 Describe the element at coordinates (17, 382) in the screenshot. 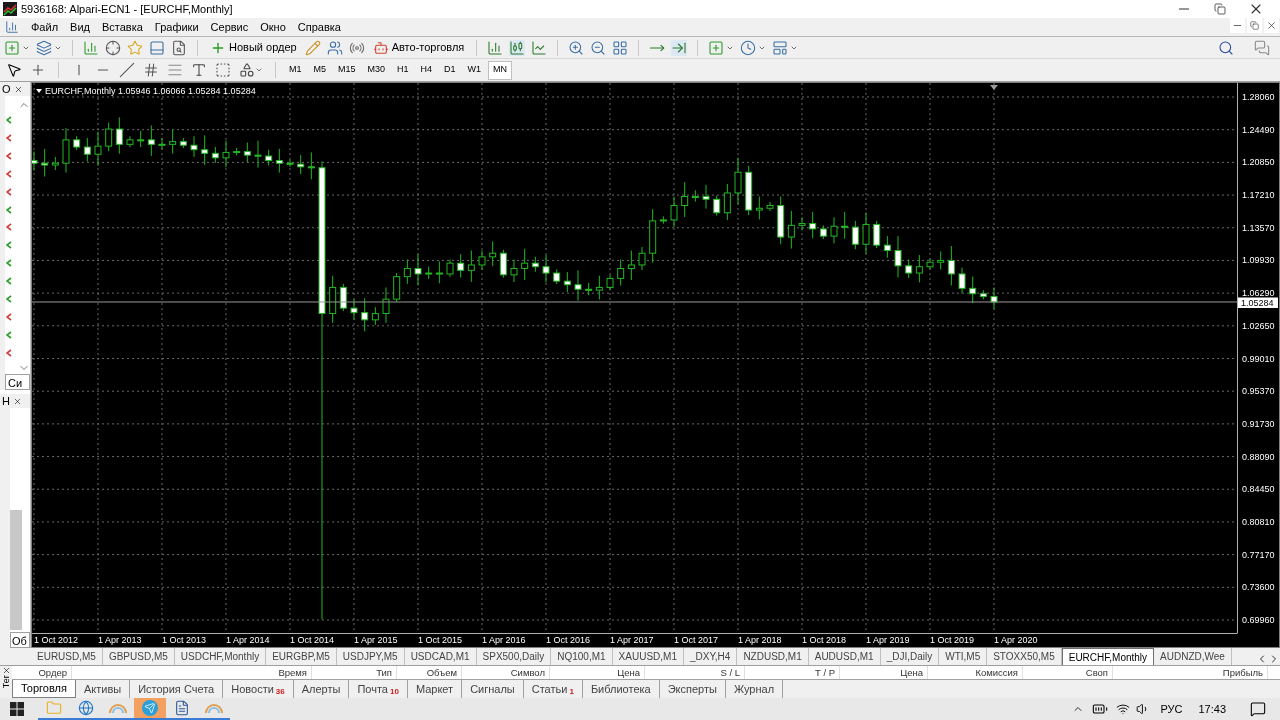

I see `panel-tab: Си` at that location.